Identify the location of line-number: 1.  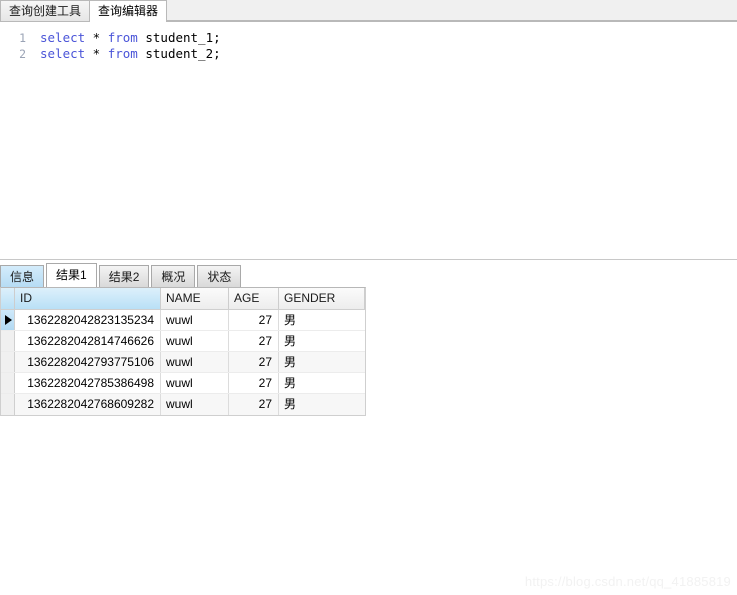
(22, 38).